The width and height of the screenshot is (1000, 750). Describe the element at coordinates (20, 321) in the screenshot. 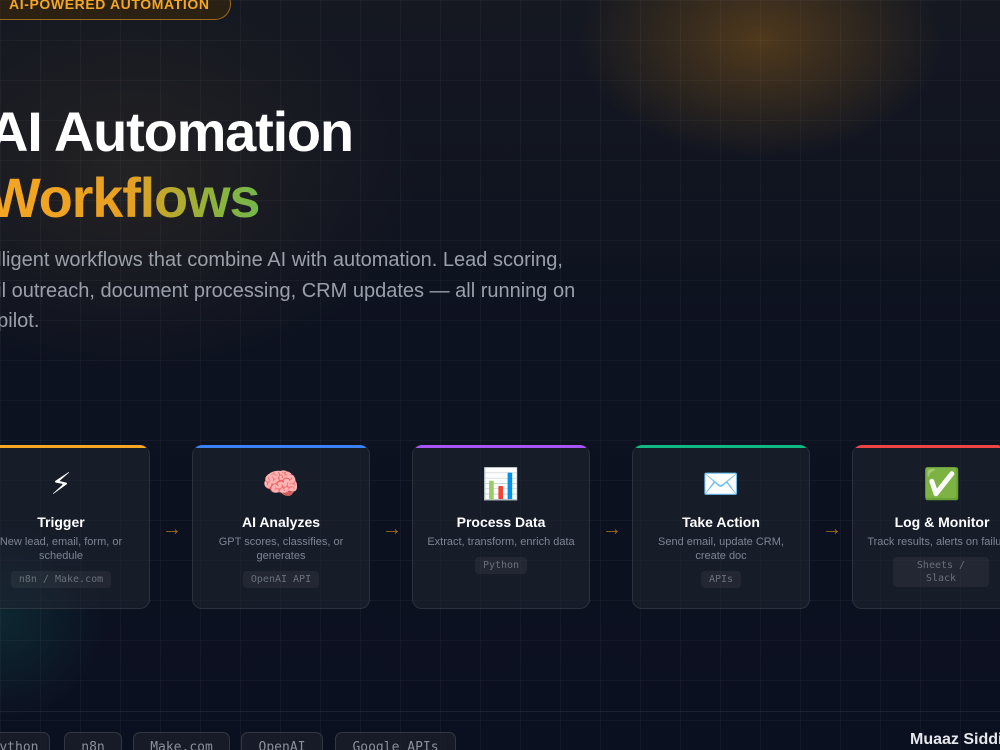

I see `hero-description-line: opilot.` at that location.